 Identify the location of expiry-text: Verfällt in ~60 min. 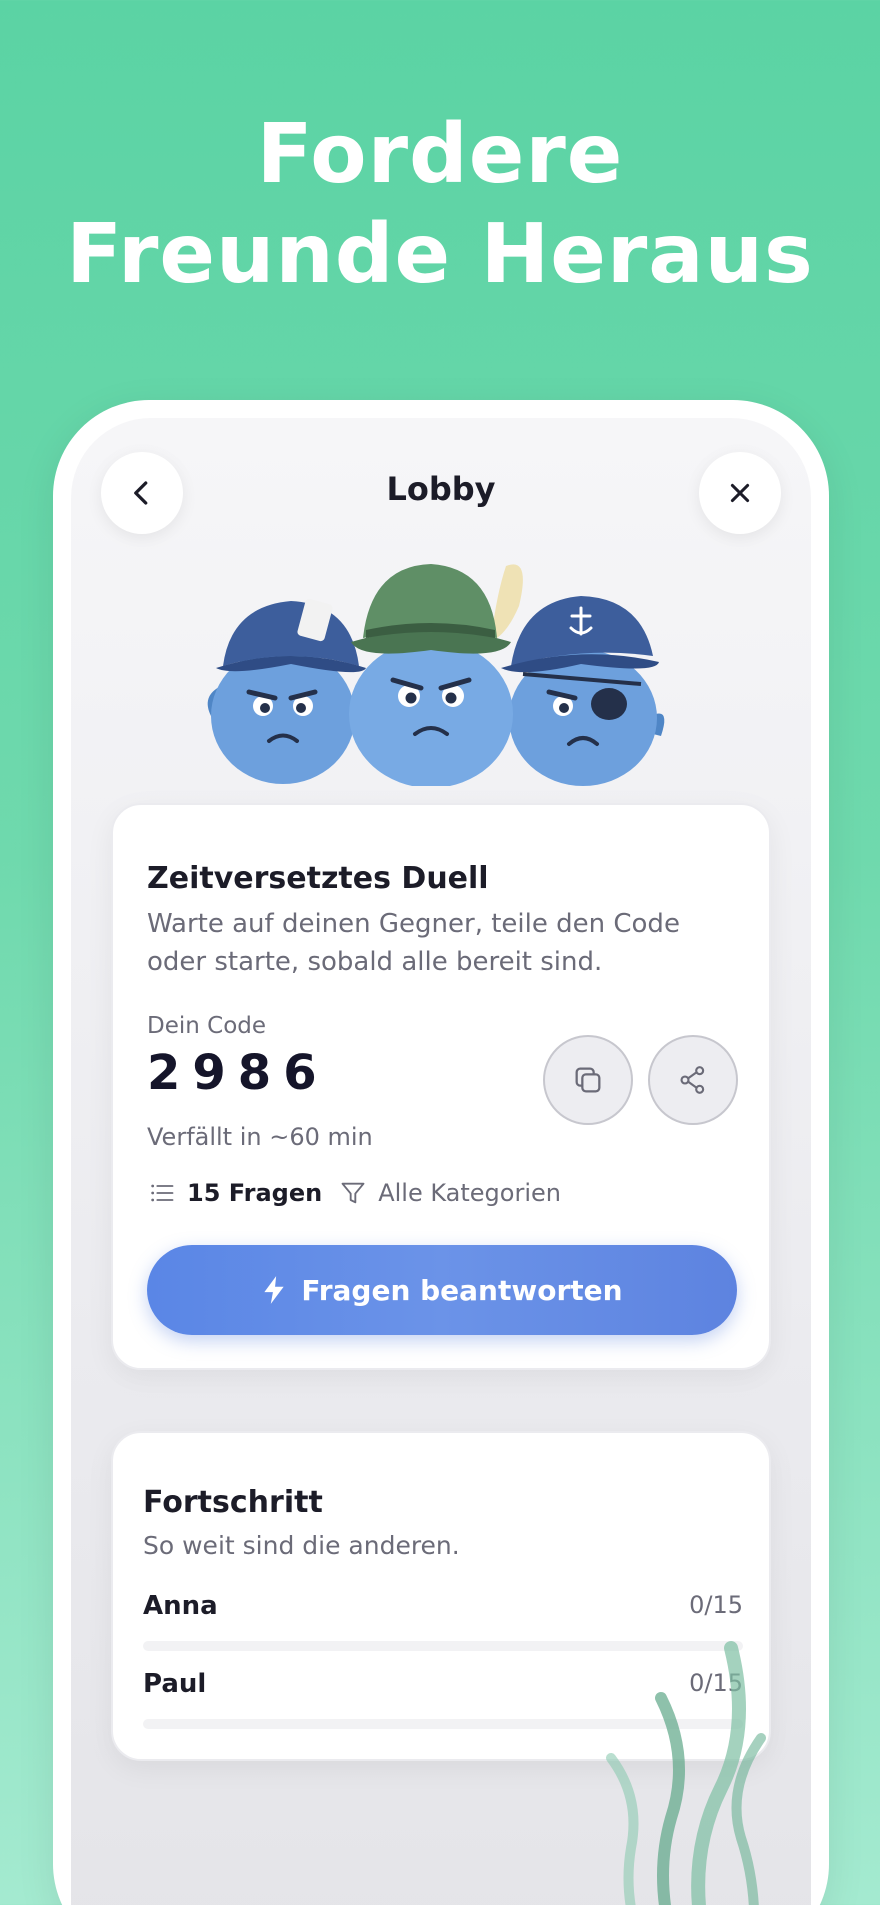
(260, 1137).